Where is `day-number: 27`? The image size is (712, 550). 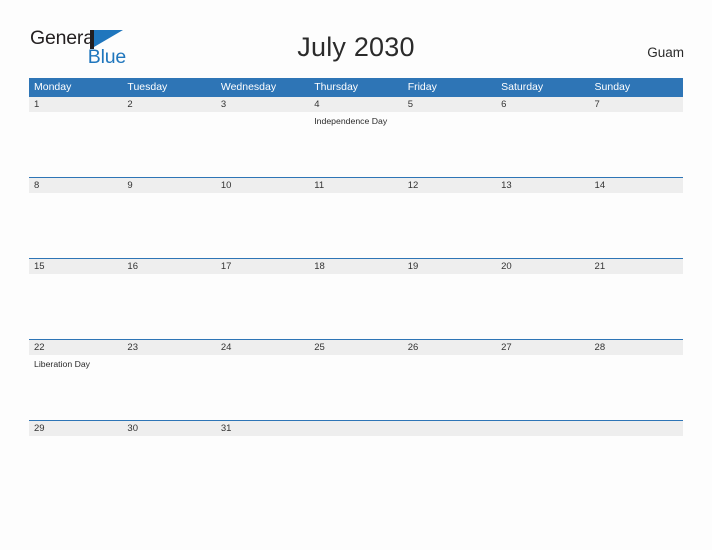
day-number: 27 is located at coordinates (542, 347).